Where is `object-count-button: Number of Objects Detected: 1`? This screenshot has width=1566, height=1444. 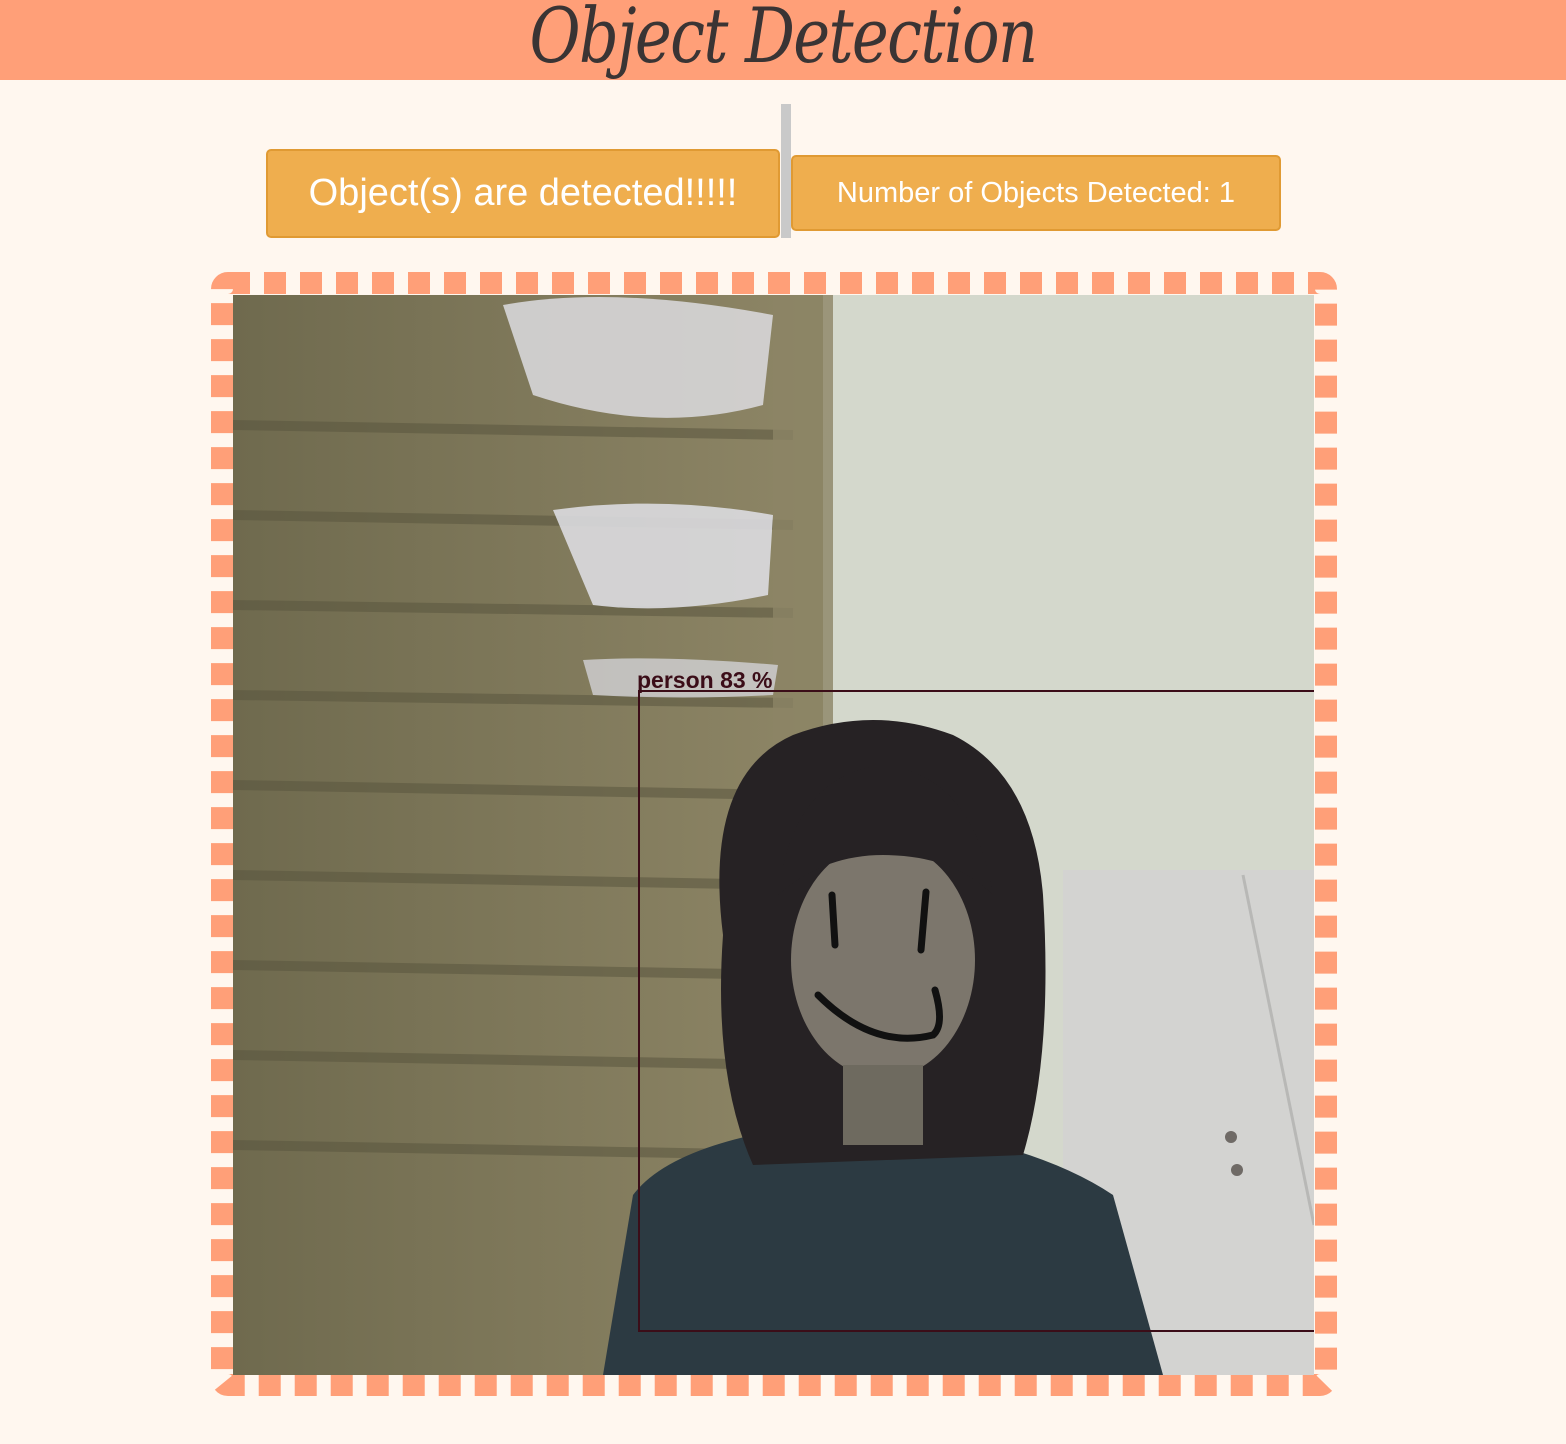
object-count-button: Number of Objects Detected: 1 is located at coordinates (1036, 193).